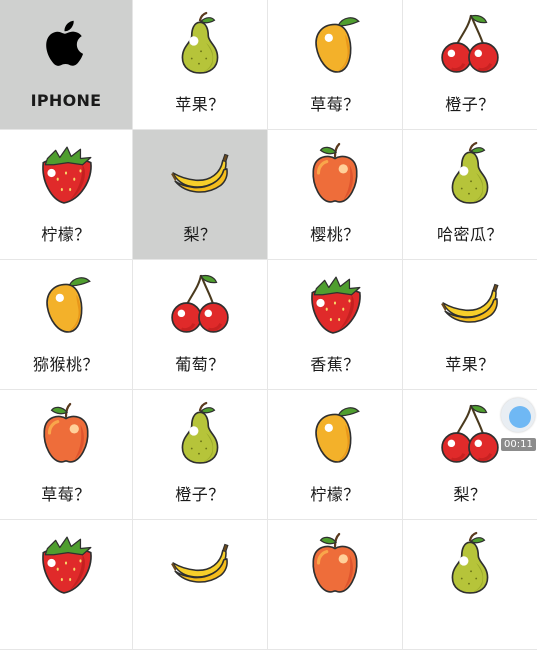 This screenshot has height=650, width=537. I want to click on cell-label: 哈密瓜？, so click(469, 234).